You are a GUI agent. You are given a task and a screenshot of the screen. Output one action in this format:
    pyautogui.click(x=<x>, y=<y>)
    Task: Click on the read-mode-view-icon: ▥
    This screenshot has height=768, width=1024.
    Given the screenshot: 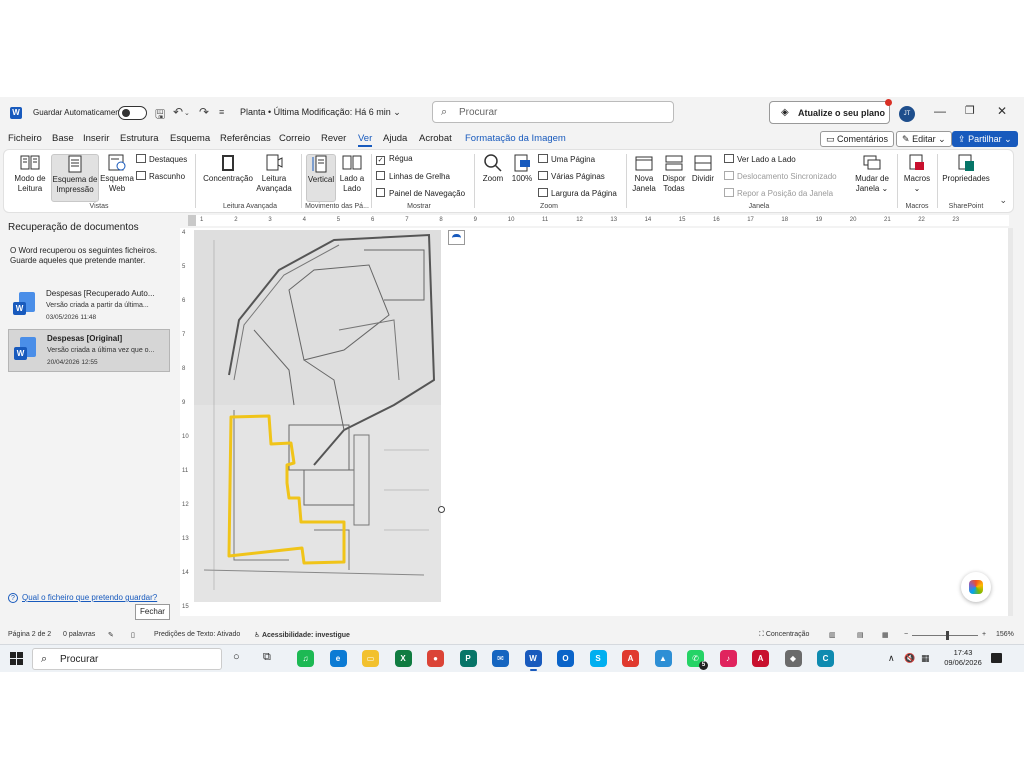 What is the action you would take?
    pyautogui.click(x=832, y=635)
    